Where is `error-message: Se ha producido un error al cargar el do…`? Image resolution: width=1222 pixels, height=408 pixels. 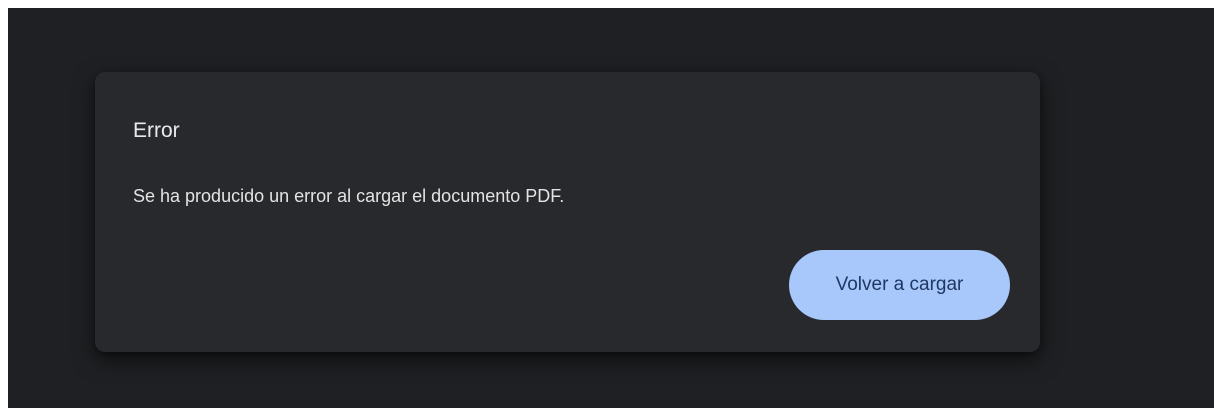
error-message: Se ha producido un error al cargar el do… is located at coordinates (349, 196).